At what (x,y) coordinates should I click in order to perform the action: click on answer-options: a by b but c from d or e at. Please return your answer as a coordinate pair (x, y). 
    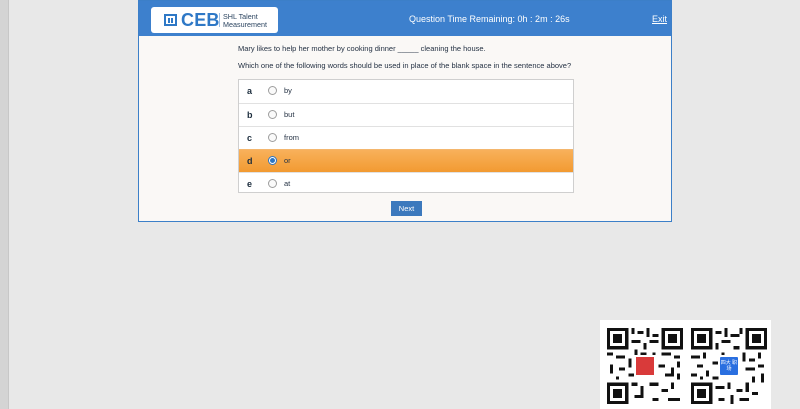
    Looking at the image, I should click on (406, 136).